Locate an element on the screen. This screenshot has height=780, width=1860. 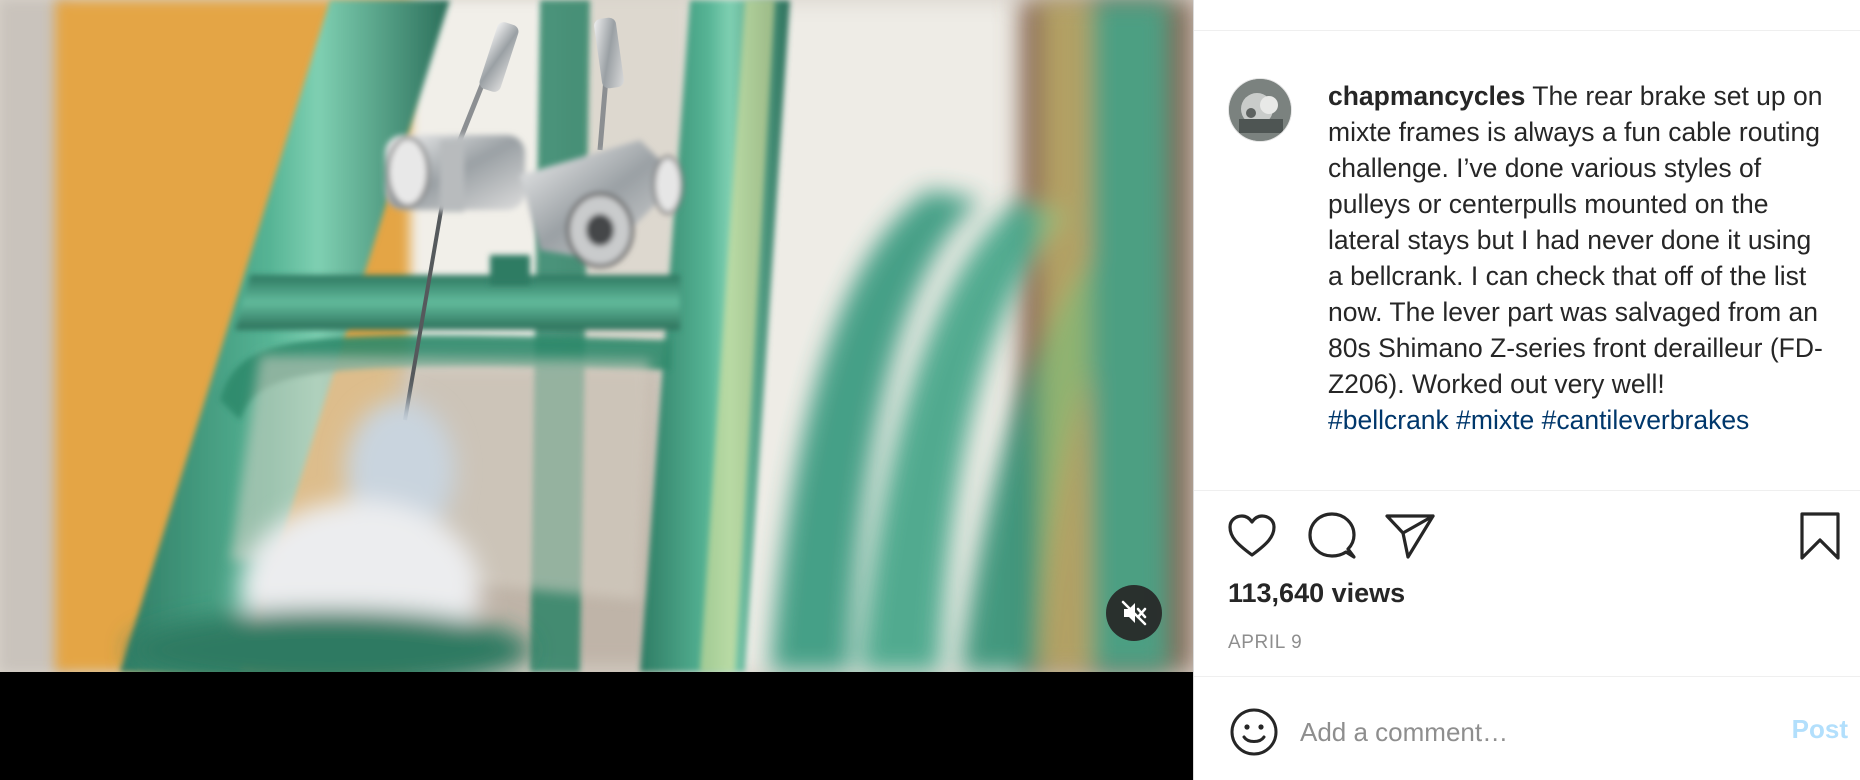
emoji-button is located at coordinates (1254, 732).